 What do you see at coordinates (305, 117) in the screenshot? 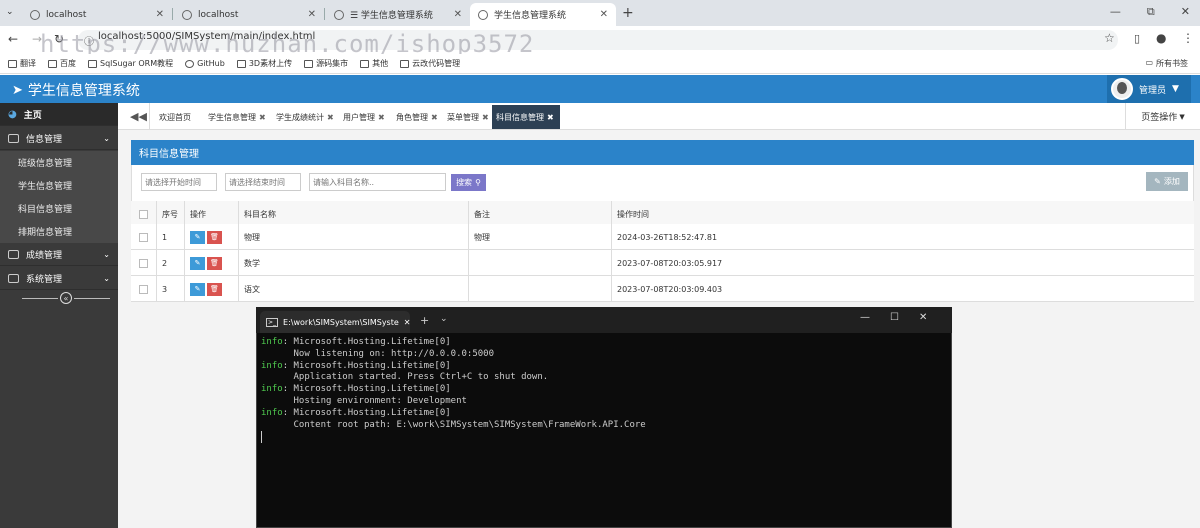
I see `tab-score-stats: 学生成绩统计 ✖` at bounding box center [305, 117].